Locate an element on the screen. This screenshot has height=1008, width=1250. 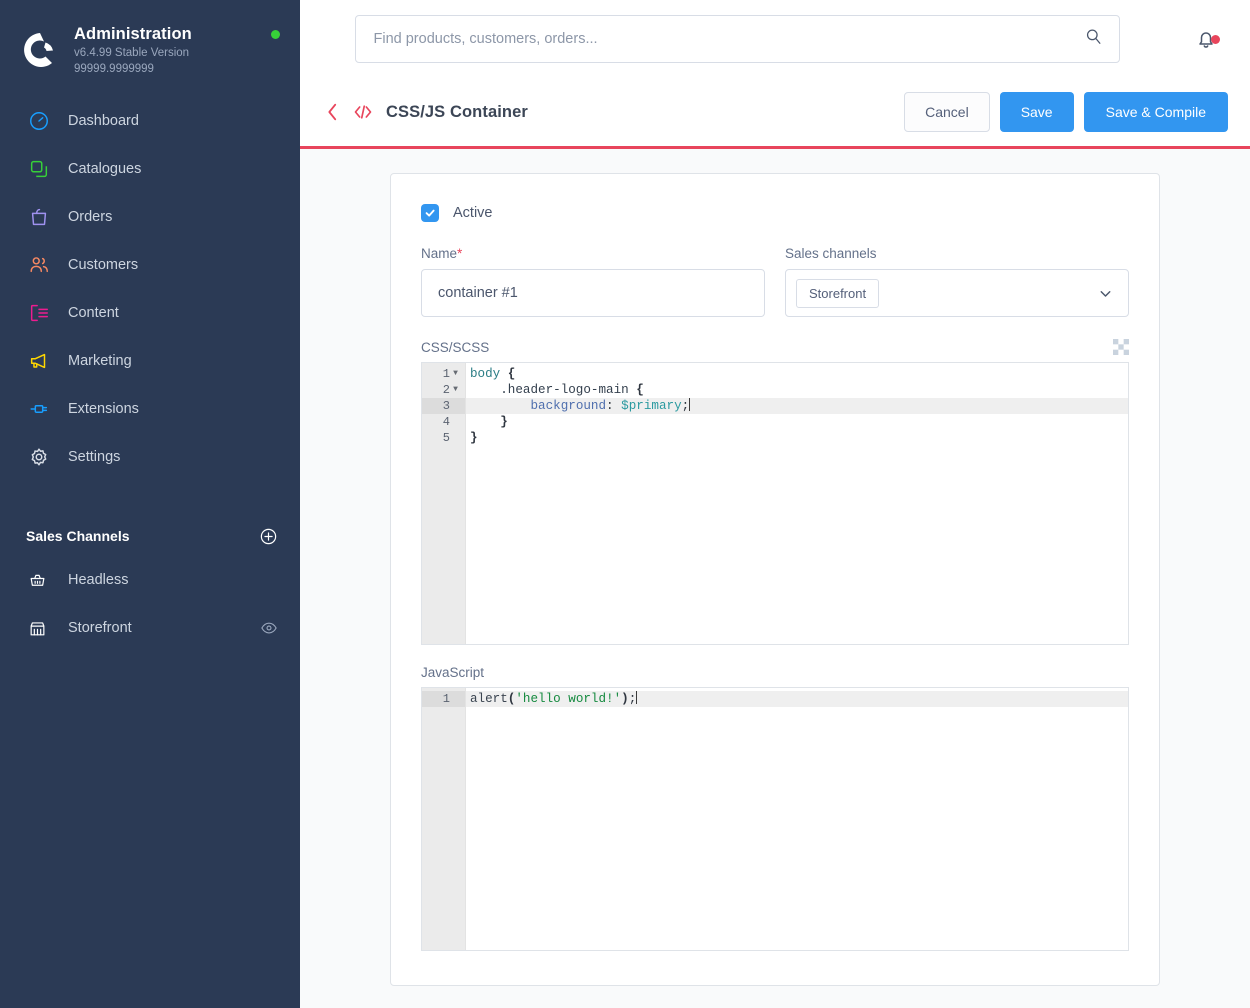
save-and-compile-button: Save & Compile is located at coordinates (1155, 112).